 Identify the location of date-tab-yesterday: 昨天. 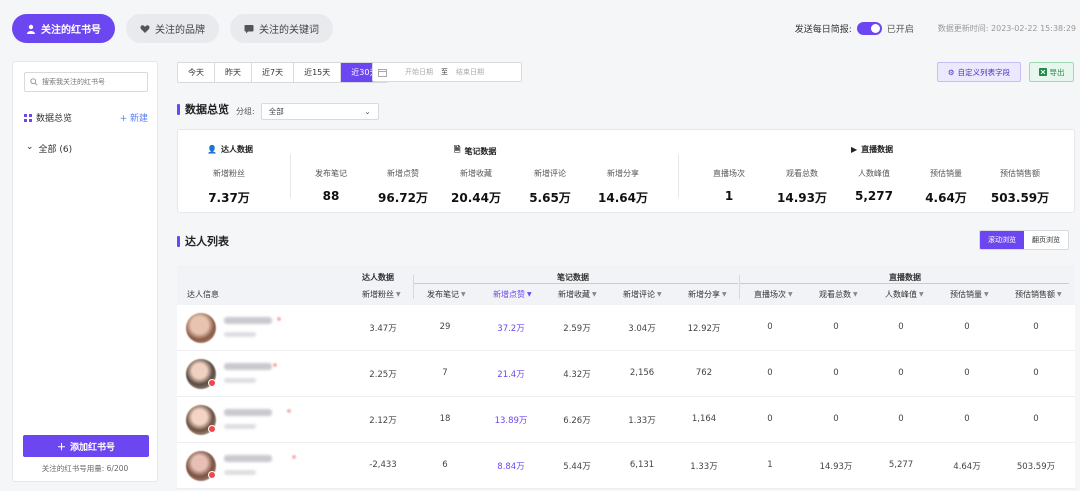
(233, 72).